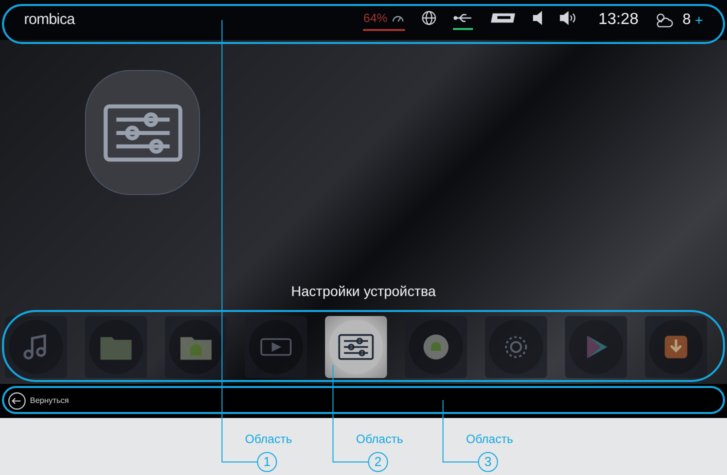  I want to click on clock: 13:28, so click(618, 20).